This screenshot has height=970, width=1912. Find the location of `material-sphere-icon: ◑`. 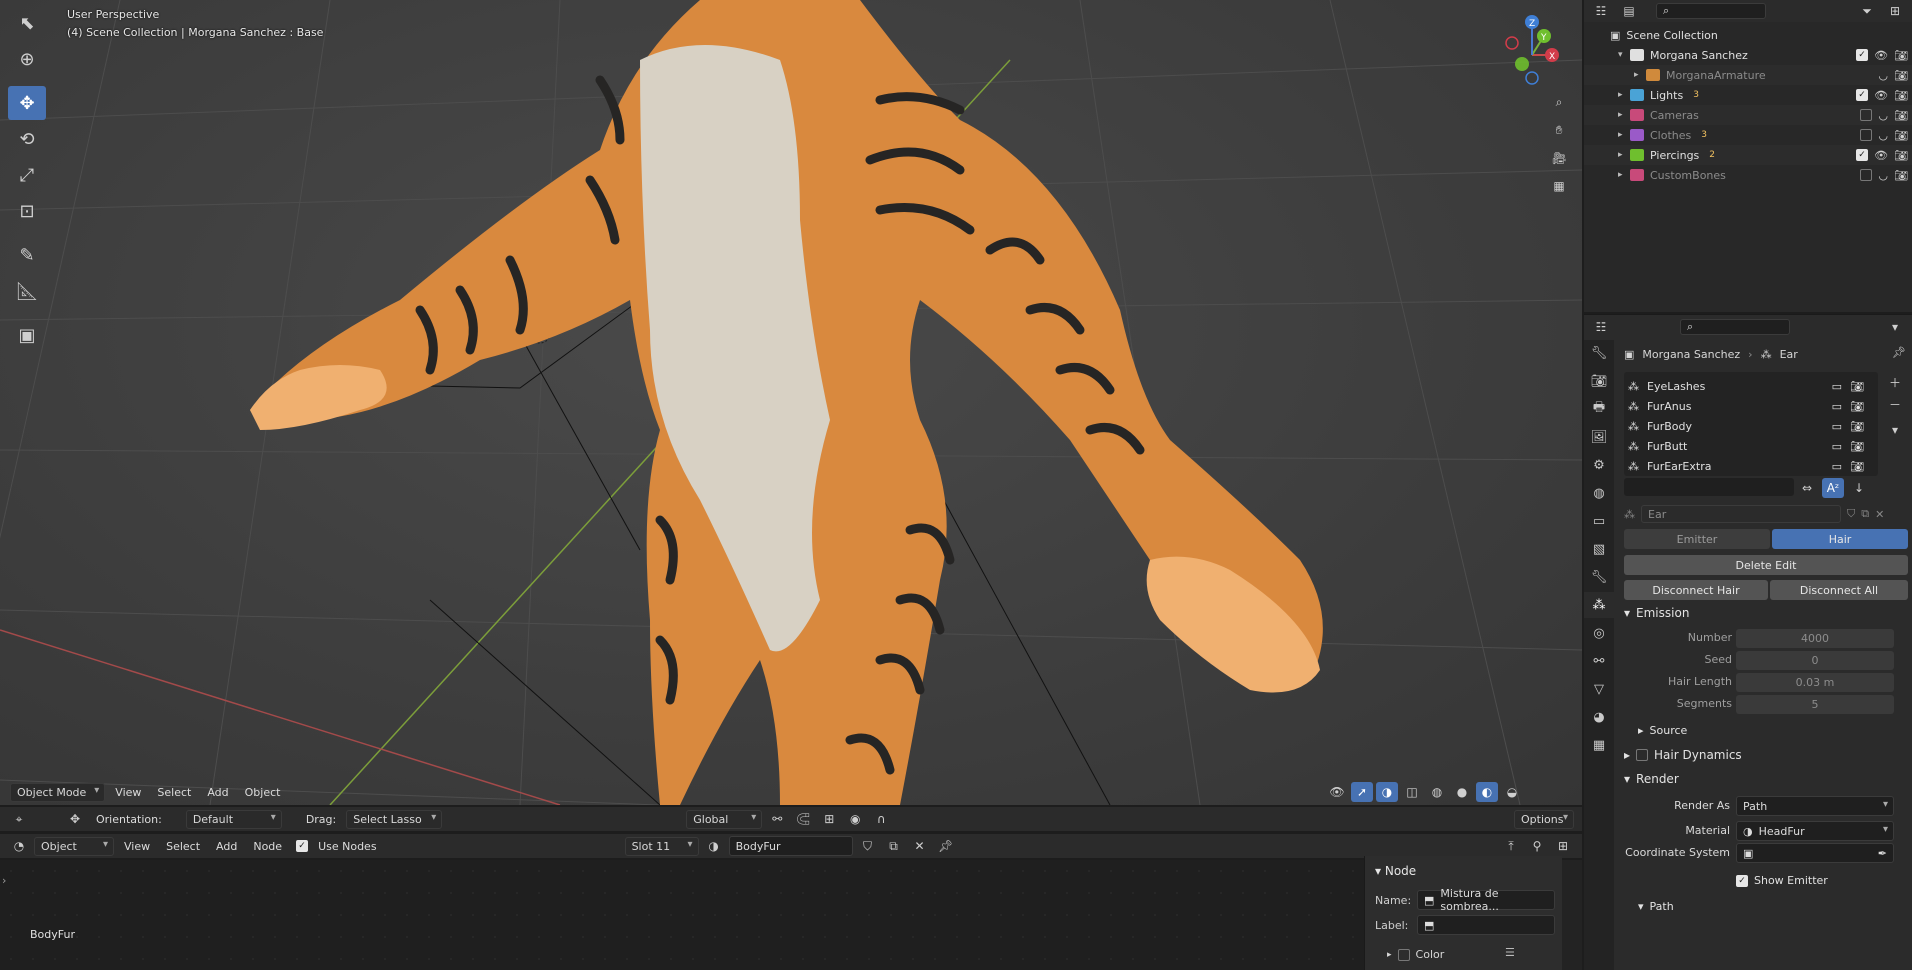

material-sphere-icon: ◑ is located at coordinates (714, 846).